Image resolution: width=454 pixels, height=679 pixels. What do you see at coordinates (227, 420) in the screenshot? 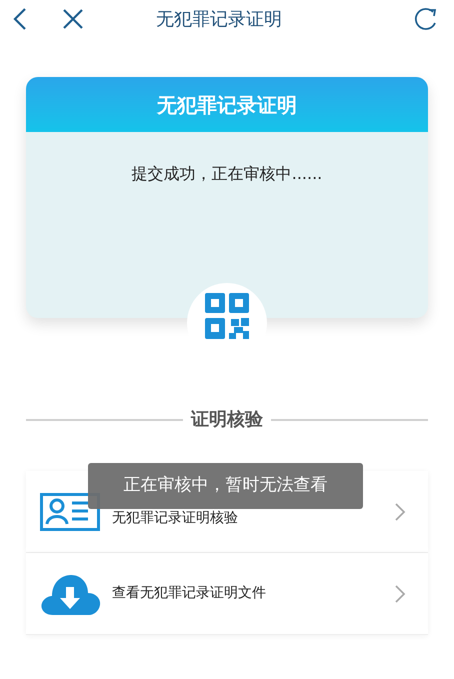
I see `section-title: 证明核验` at bounding box center [227, 420].